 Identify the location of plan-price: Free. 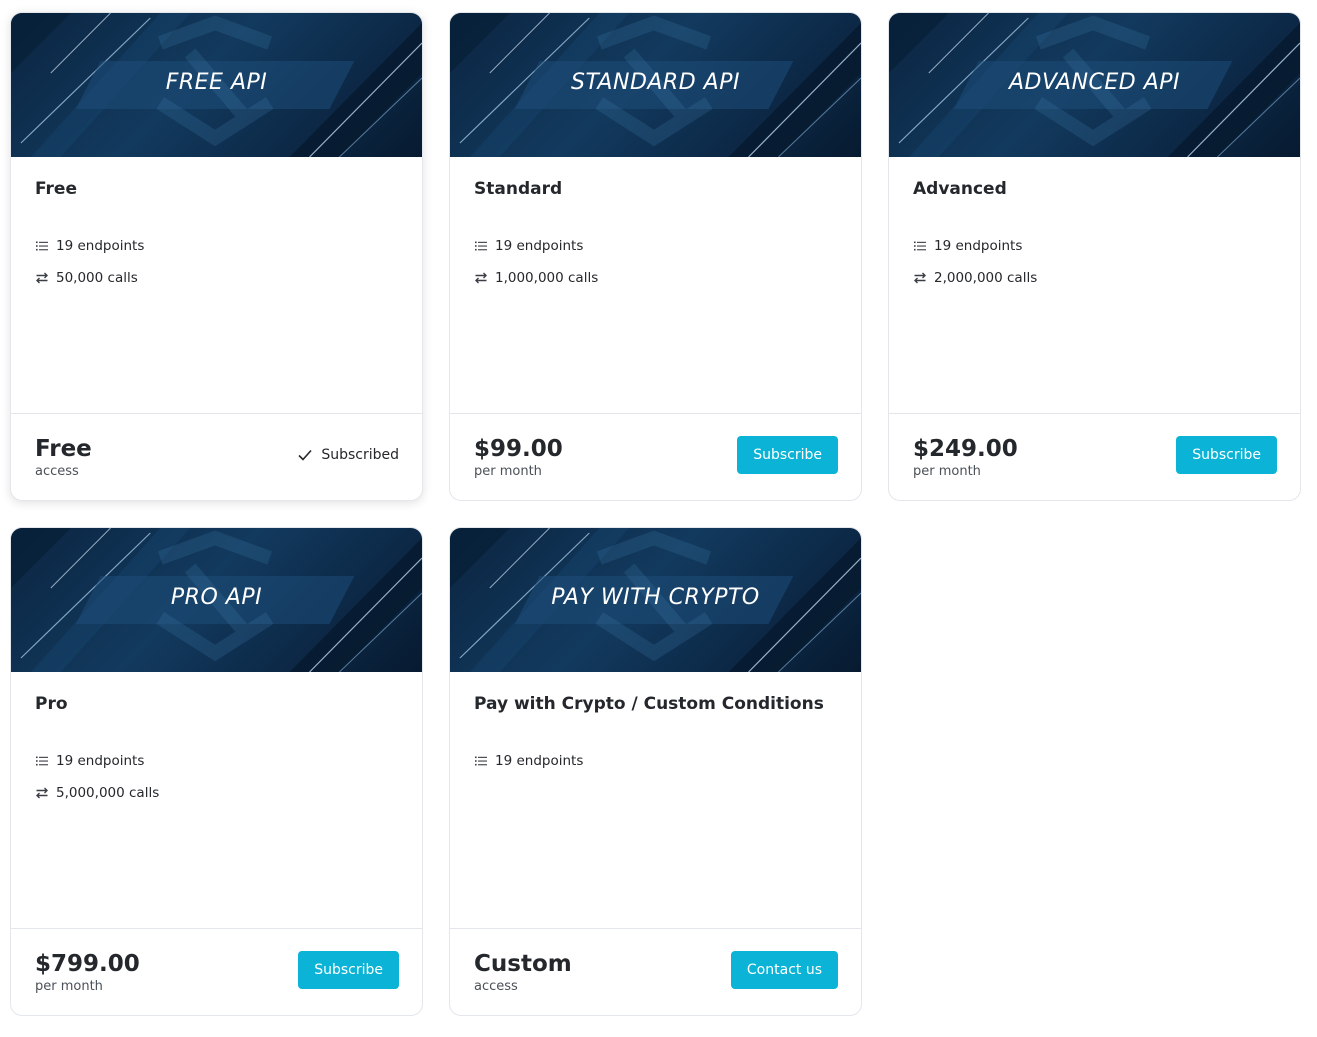
(63, 449).